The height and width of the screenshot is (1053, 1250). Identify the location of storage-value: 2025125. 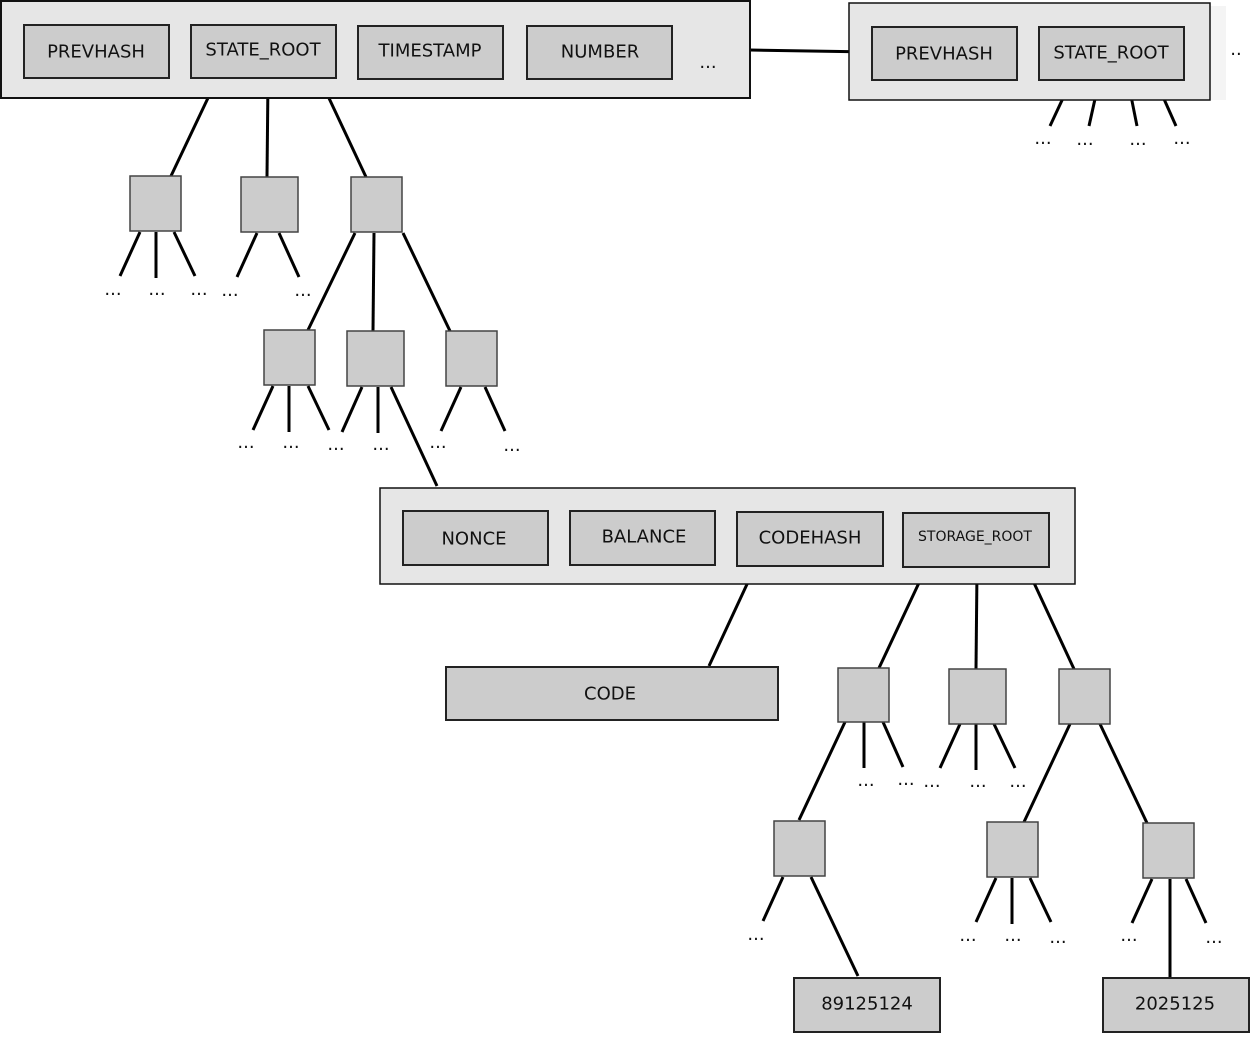
(1175, 1004).